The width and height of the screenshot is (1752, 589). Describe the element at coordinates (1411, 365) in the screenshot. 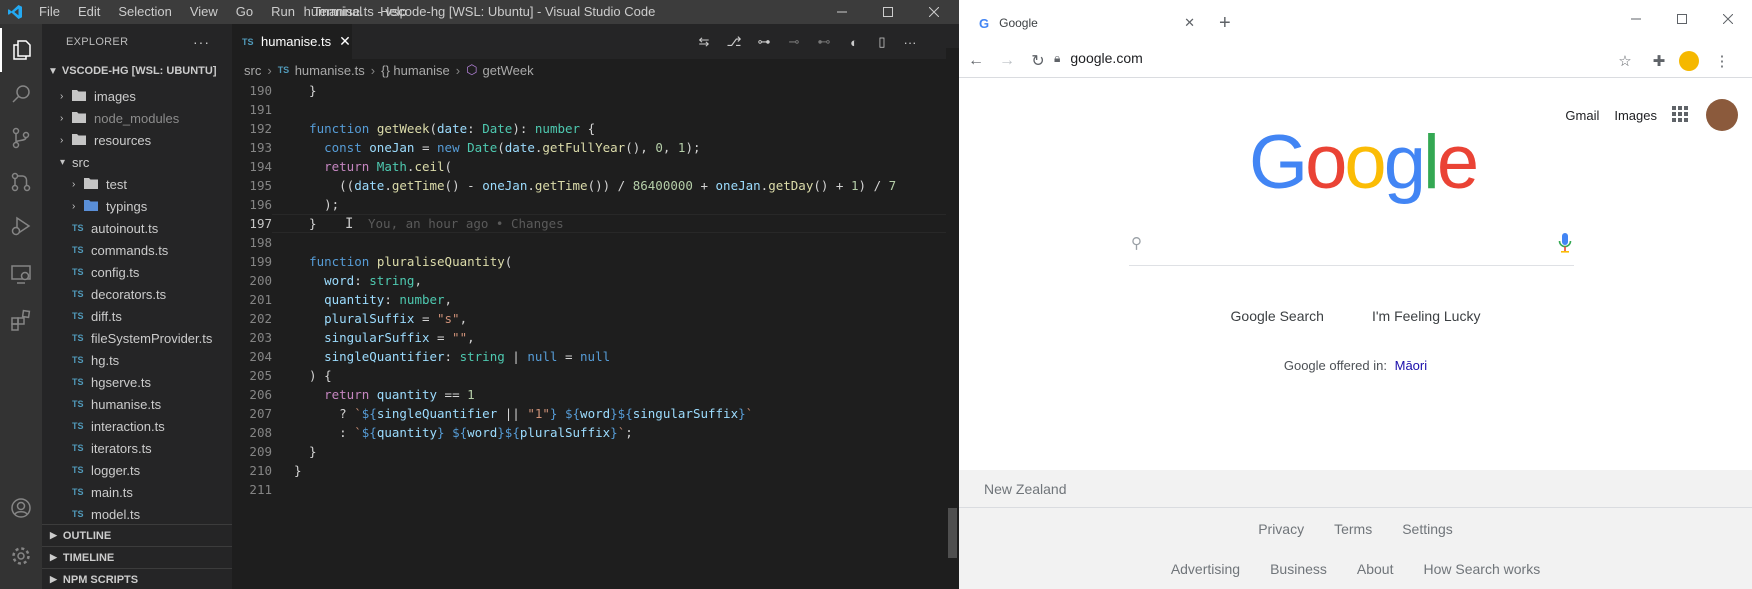

I see `language-link: Māori` at that location.